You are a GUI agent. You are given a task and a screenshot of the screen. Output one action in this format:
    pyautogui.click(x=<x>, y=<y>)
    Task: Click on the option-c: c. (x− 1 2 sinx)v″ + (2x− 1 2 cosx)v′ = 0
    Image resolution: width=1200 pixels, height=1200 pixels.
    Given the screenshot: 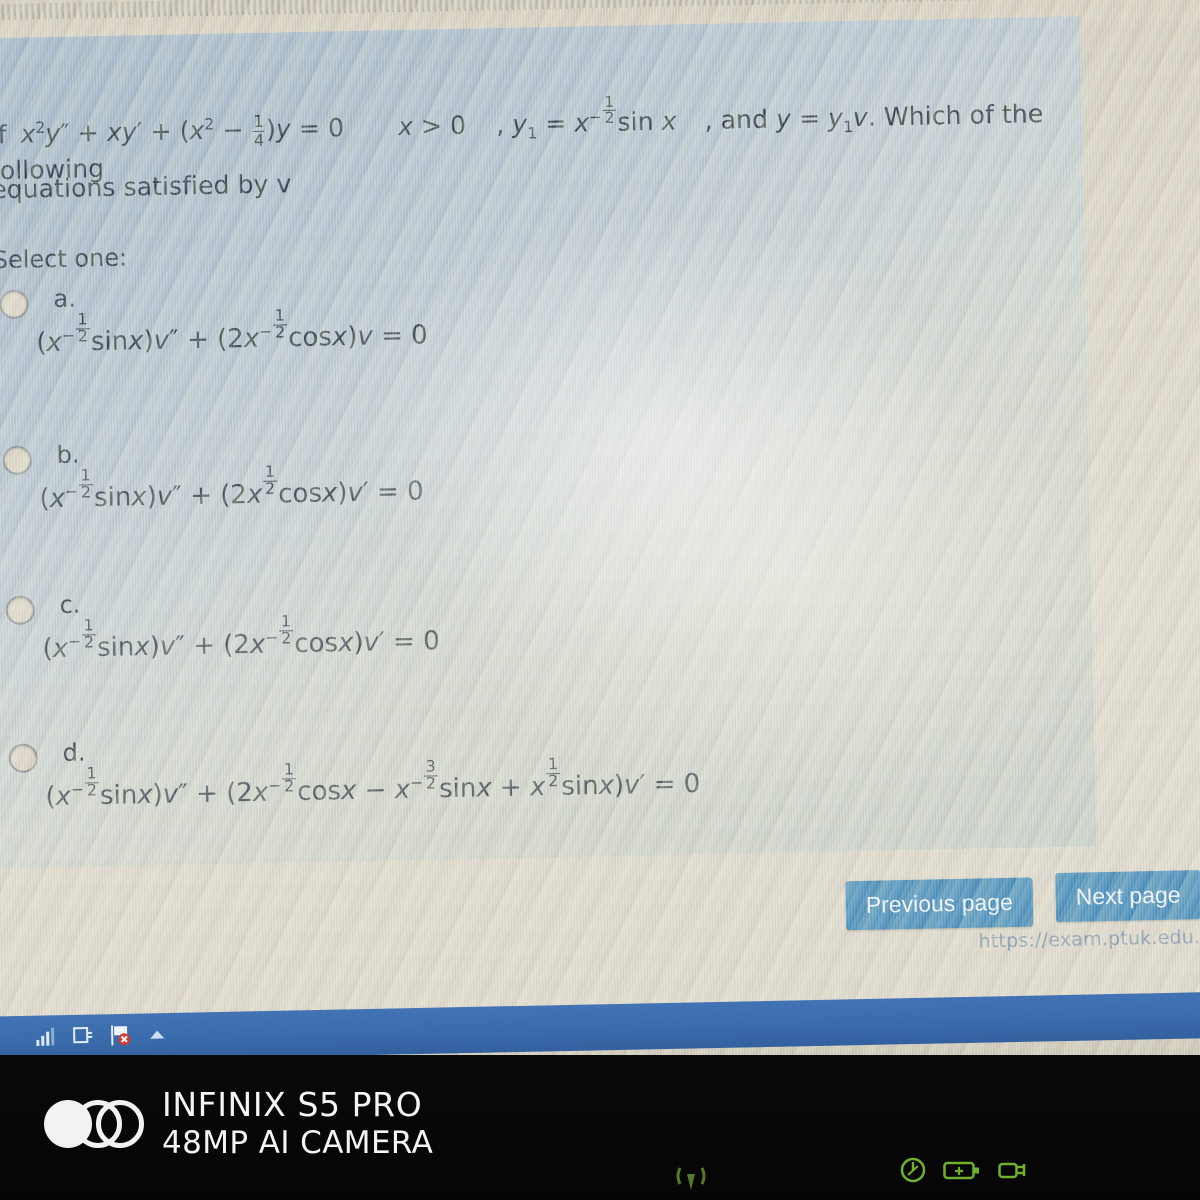 What is the action you would take?
    pyautogui.click(x=545, y=619)
    